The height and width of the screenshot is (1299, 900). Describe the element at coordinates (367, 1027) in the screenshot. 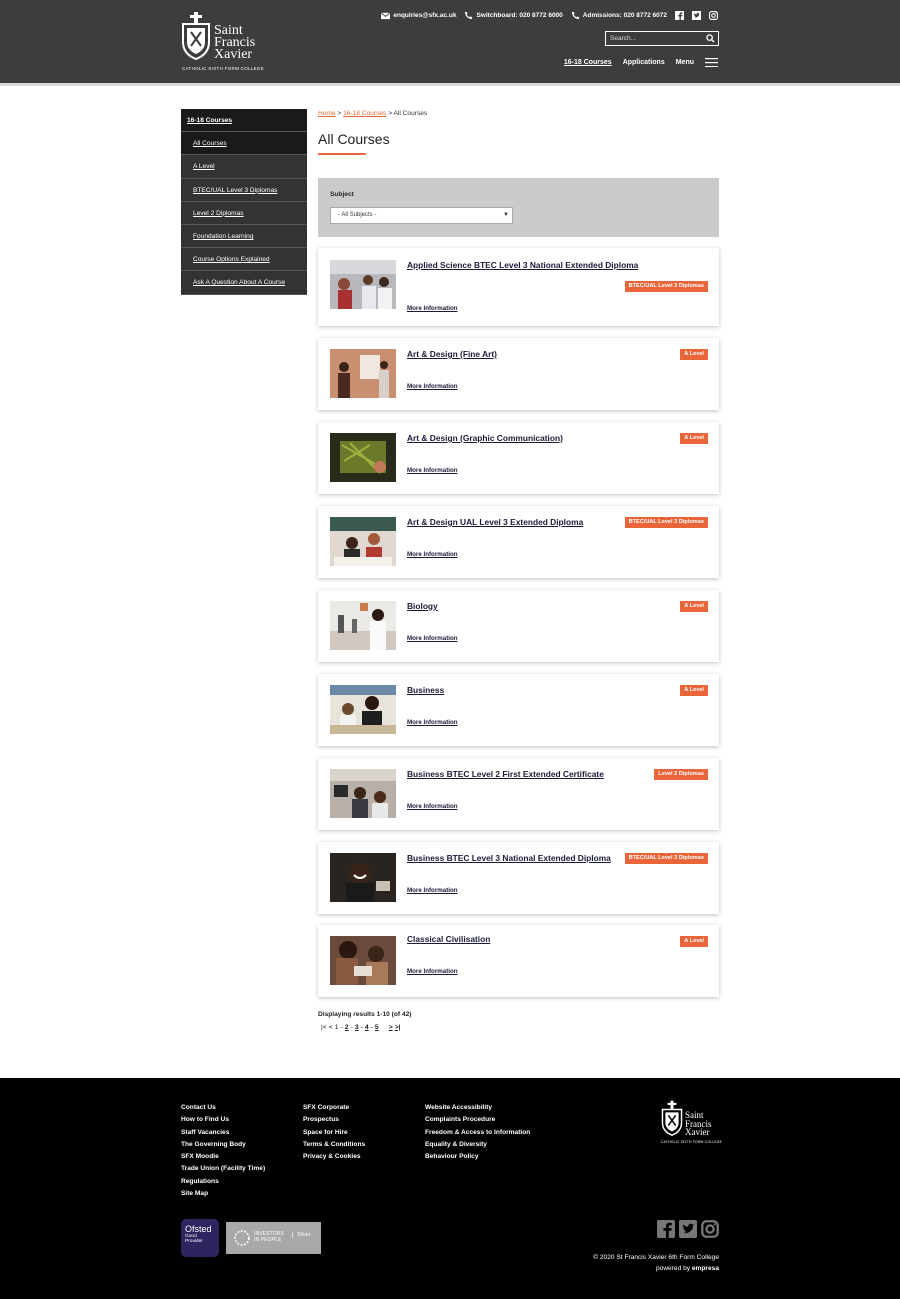

I see `pager-page: 4` at that location.